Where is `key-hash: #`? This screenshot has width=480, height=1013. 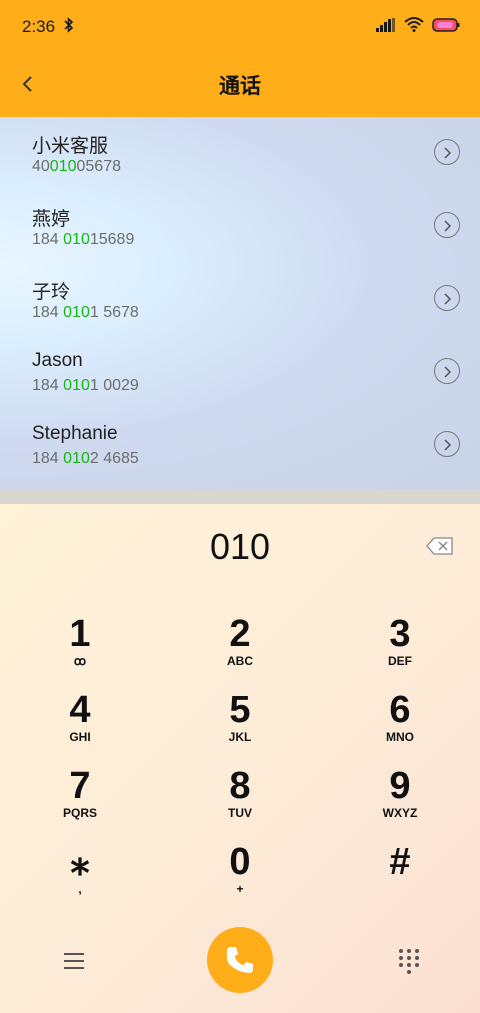 key-hash: # is located at coordinates (400, 878).